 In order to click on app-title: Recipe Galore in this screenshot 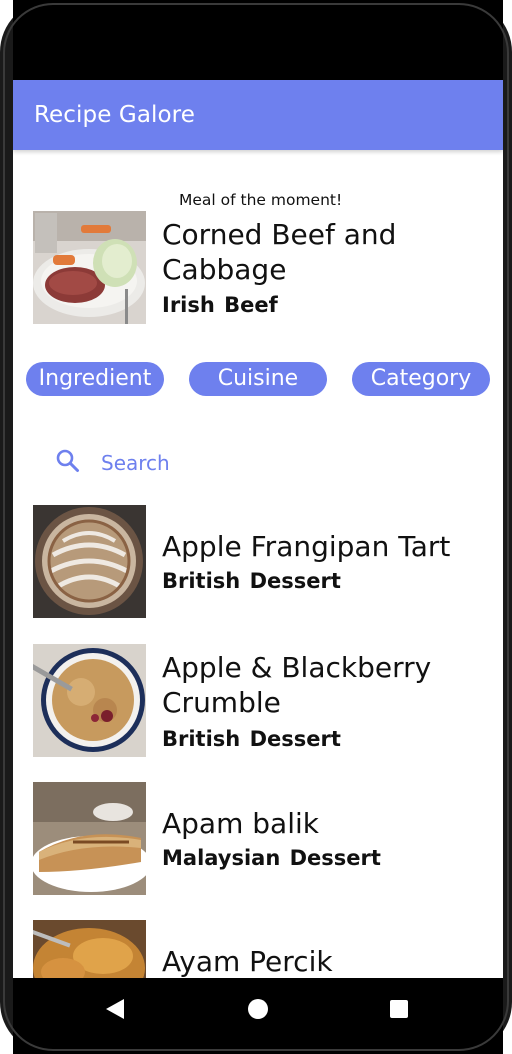, I will do `click(114, 115)`.